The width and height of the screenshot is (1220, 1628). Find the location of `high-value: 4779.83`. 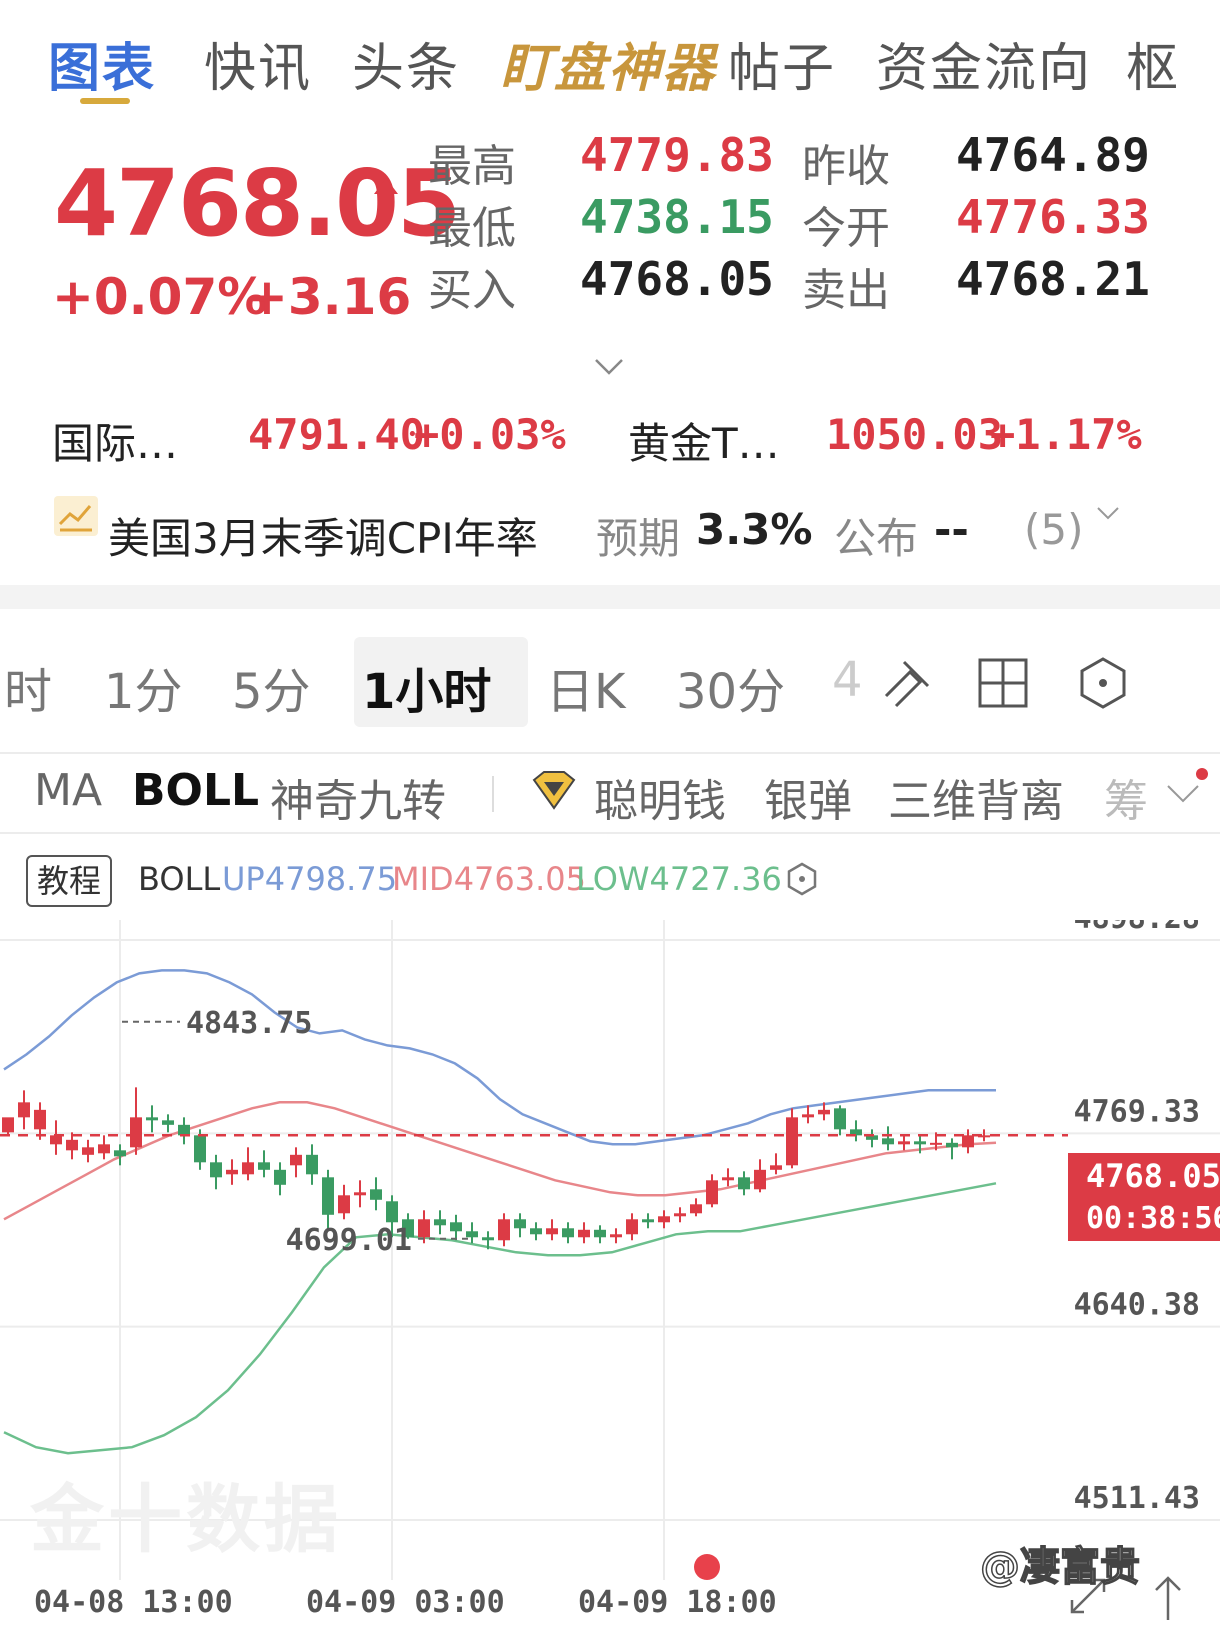

high-value: 4779.83 is located at coordinates (677, 155).